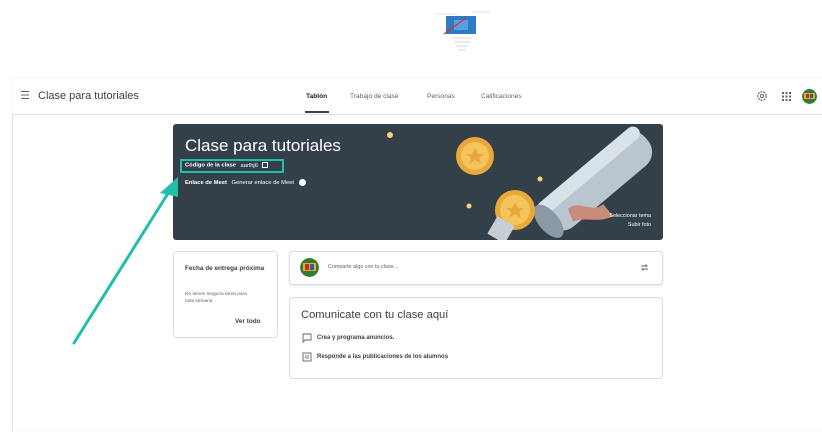  I want to click on select-theme-link: Seleccionar tema, so click(611, 216).